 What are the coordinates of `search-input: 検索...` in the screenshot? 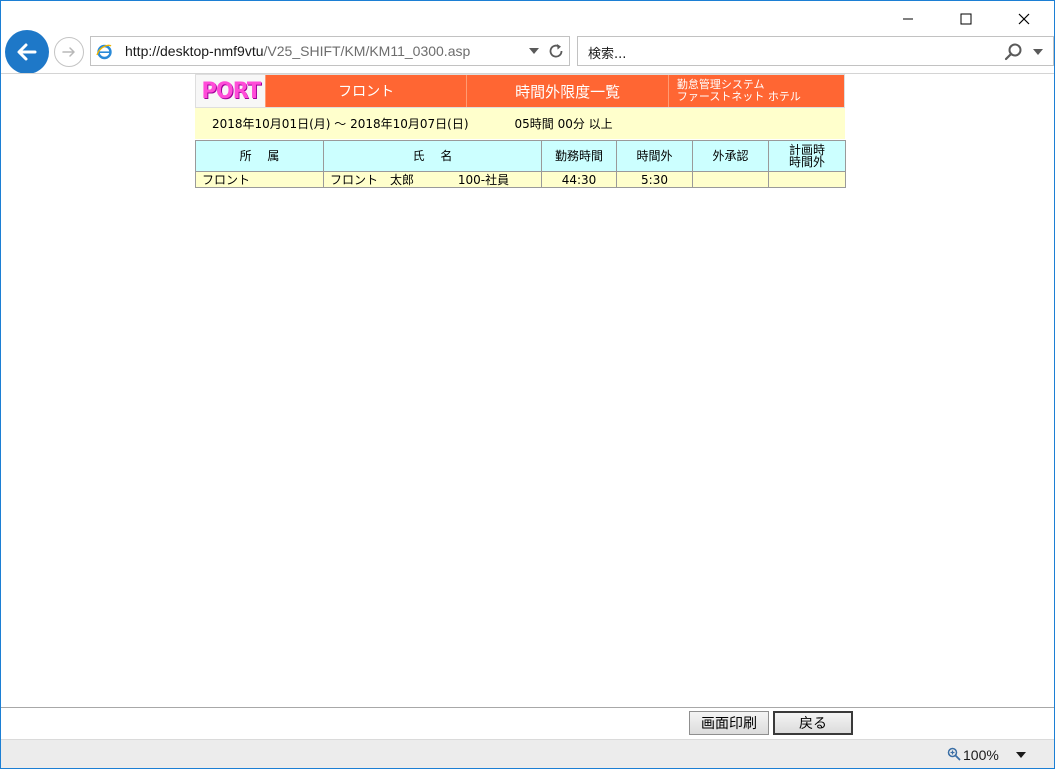 It's located at (607, 52).